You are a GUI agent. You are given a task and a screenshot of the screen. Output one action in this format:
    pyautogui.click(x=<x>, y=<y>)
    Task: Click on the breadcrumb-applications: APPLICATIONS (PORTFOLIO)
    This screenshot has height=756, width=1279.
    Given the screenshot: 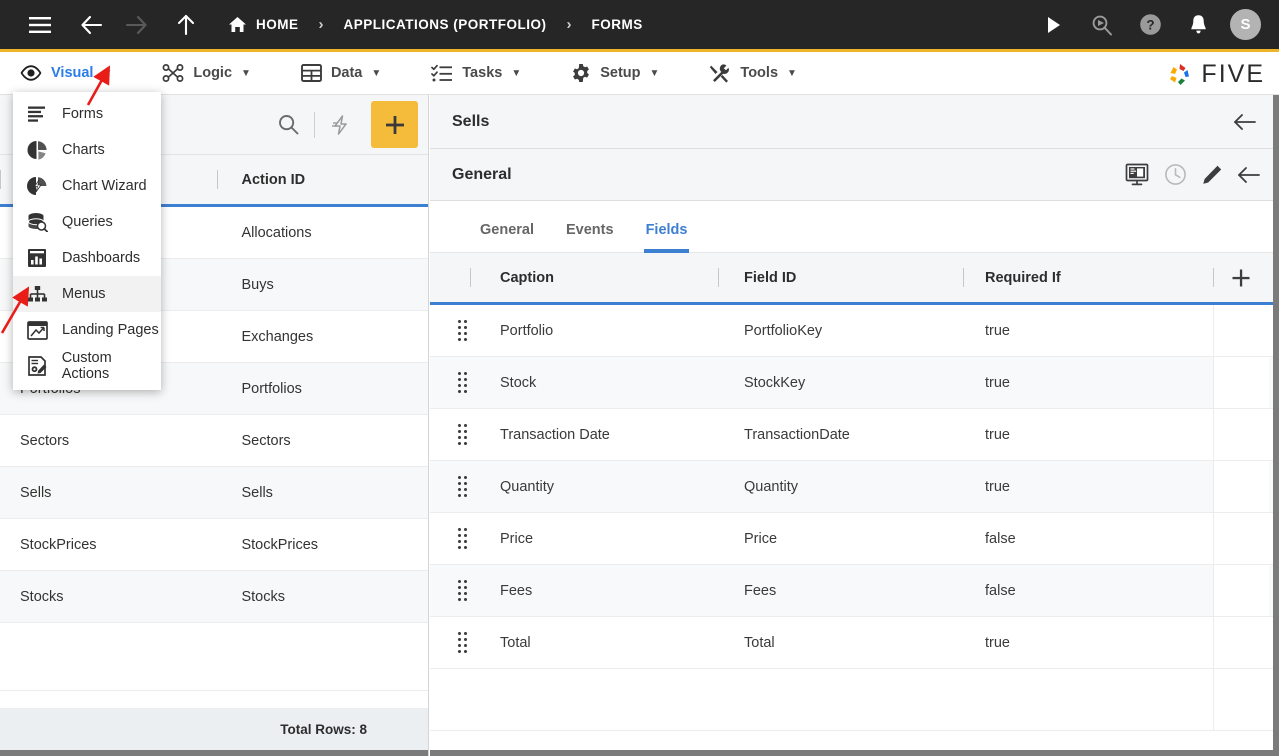 What is the action you would take?
    pyautogui.click(x=445, y=24)
    